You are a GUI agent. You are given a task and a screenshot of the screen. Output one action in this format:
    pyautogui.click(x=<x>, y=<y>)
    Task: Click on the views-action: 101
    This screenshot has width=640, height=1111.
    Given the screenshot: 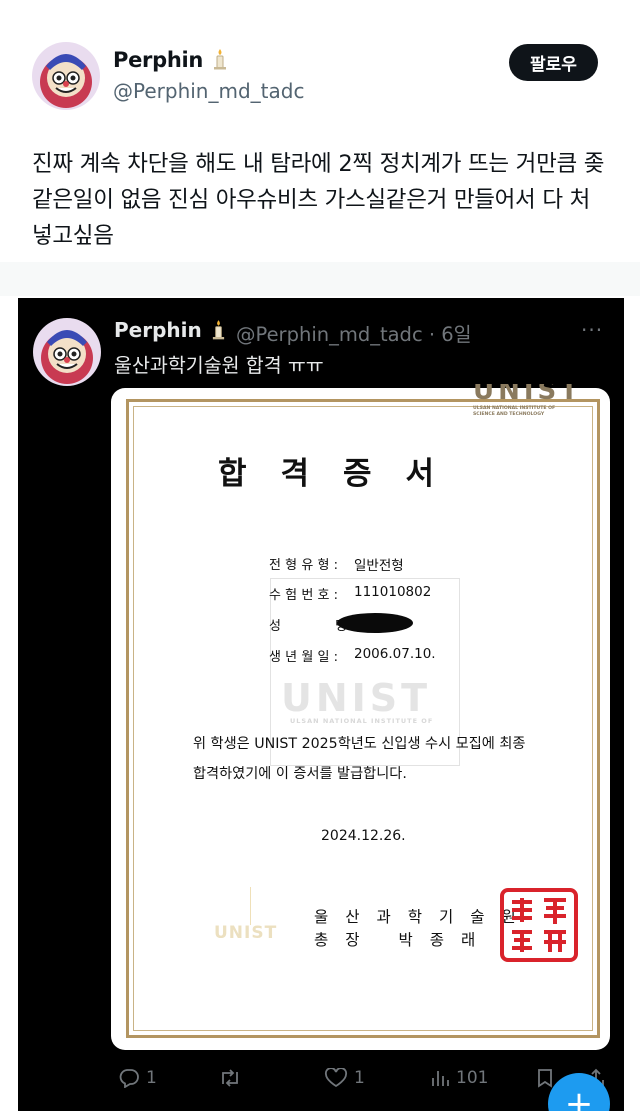 What is the action you would take?
    pyautogui.click(x=459, y=1078)
    